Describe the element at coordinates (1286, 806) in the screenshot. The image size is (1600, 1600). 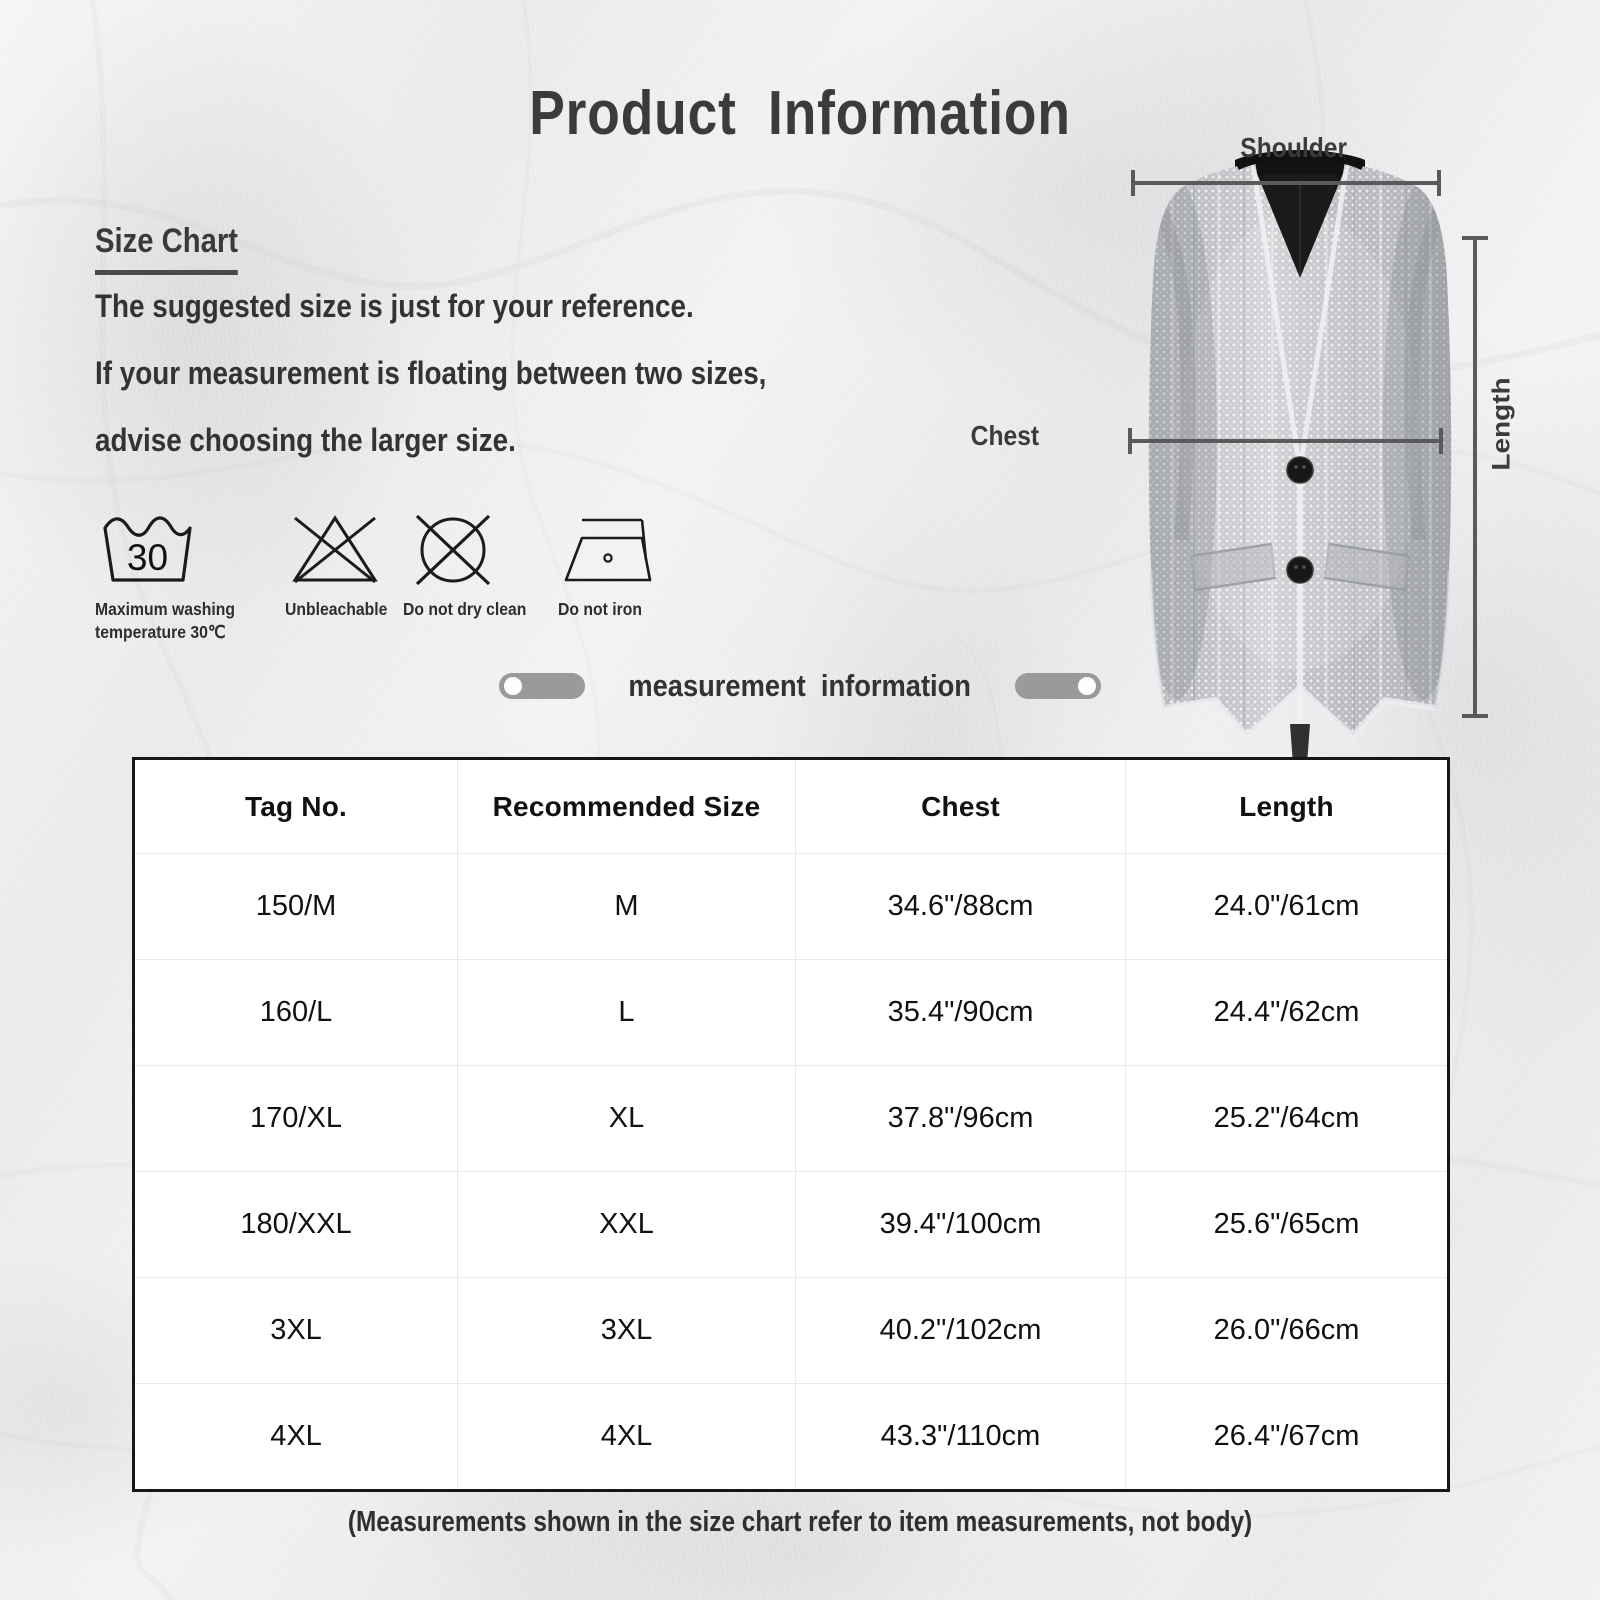
I see `column-header-length: Length` at that location.